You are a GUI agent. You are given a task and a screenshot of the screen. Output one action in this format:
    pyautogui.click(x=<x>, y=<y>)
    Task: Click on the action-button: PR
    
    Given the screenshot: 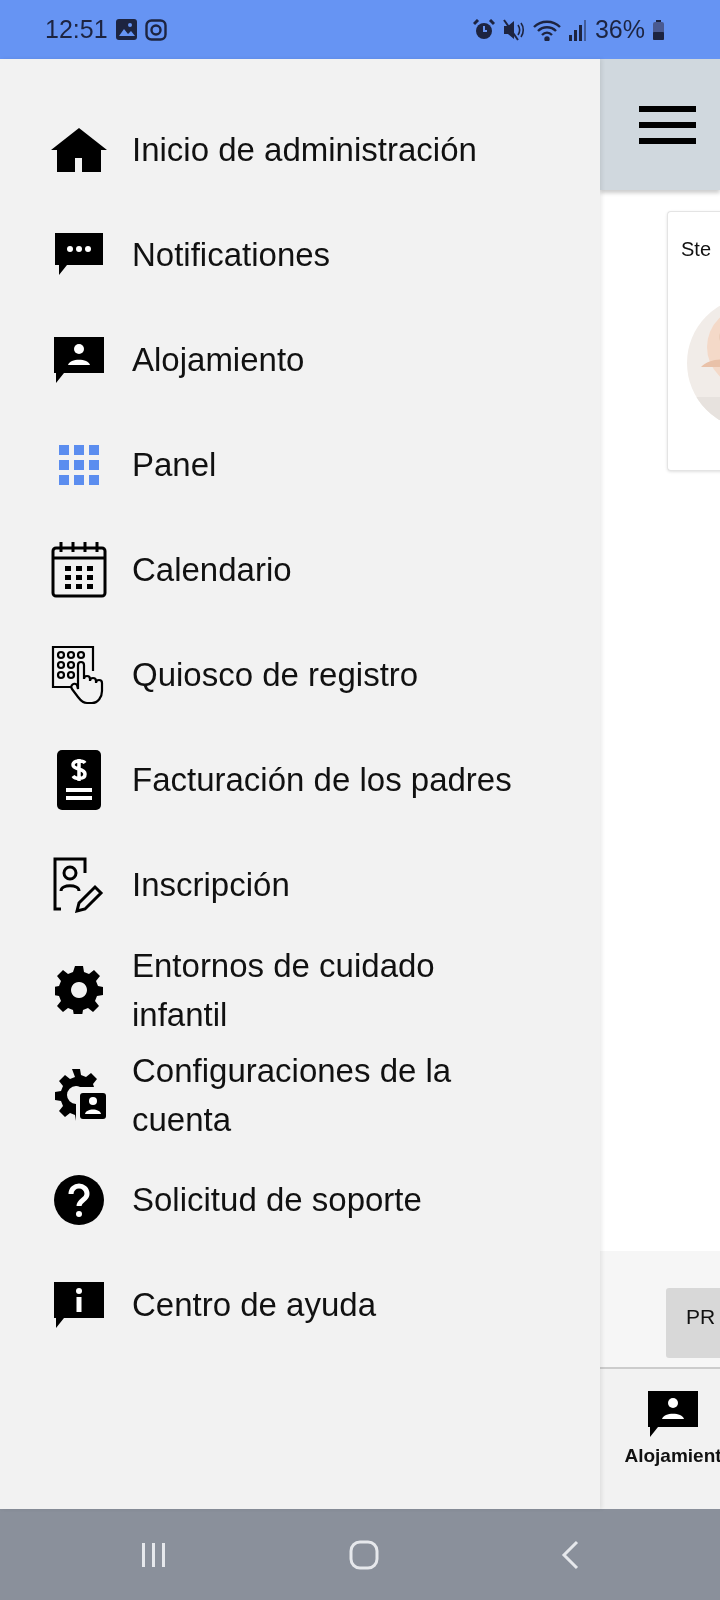 What is the action you would take?
    pyautogui.click(x=693, y=1323)
    